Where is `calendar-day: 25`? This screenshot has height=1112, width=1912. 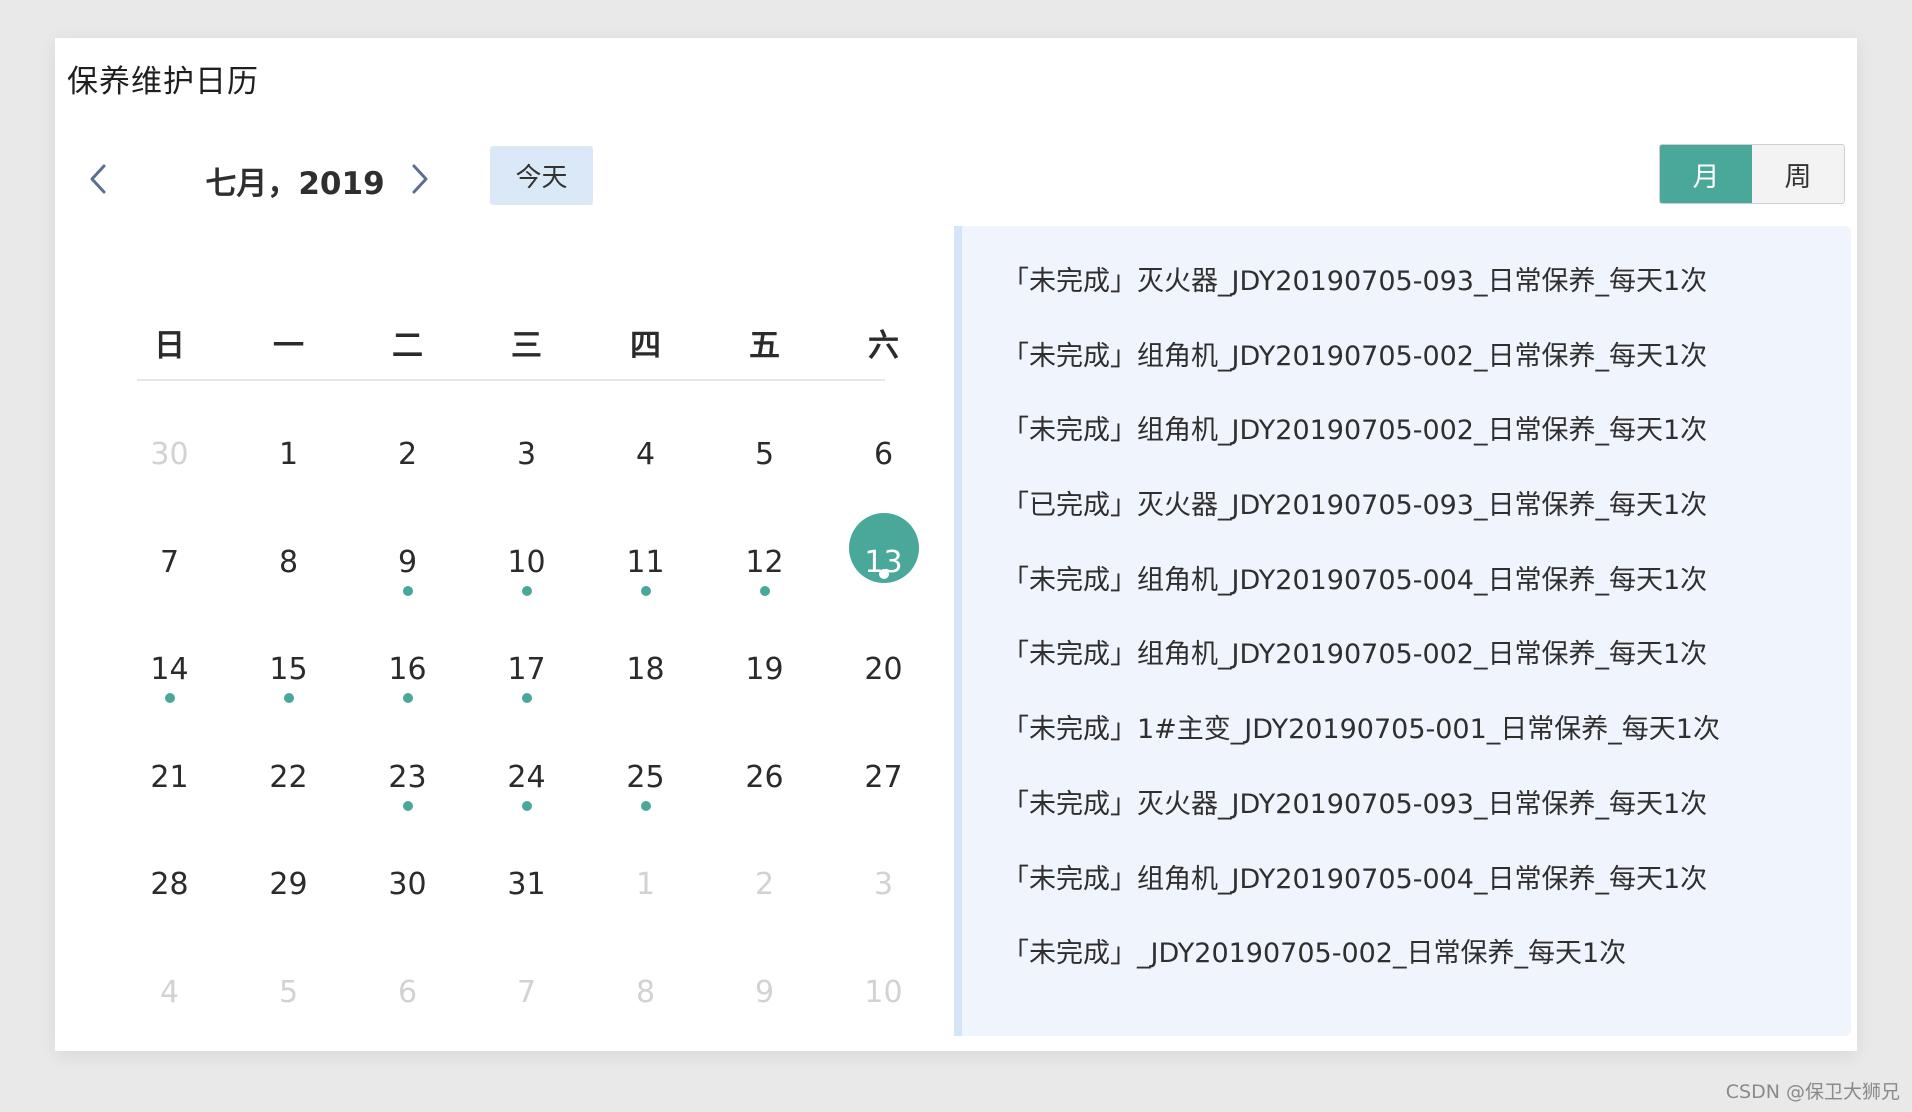
calendar-day: 25 is located at coordinates (645, 812).